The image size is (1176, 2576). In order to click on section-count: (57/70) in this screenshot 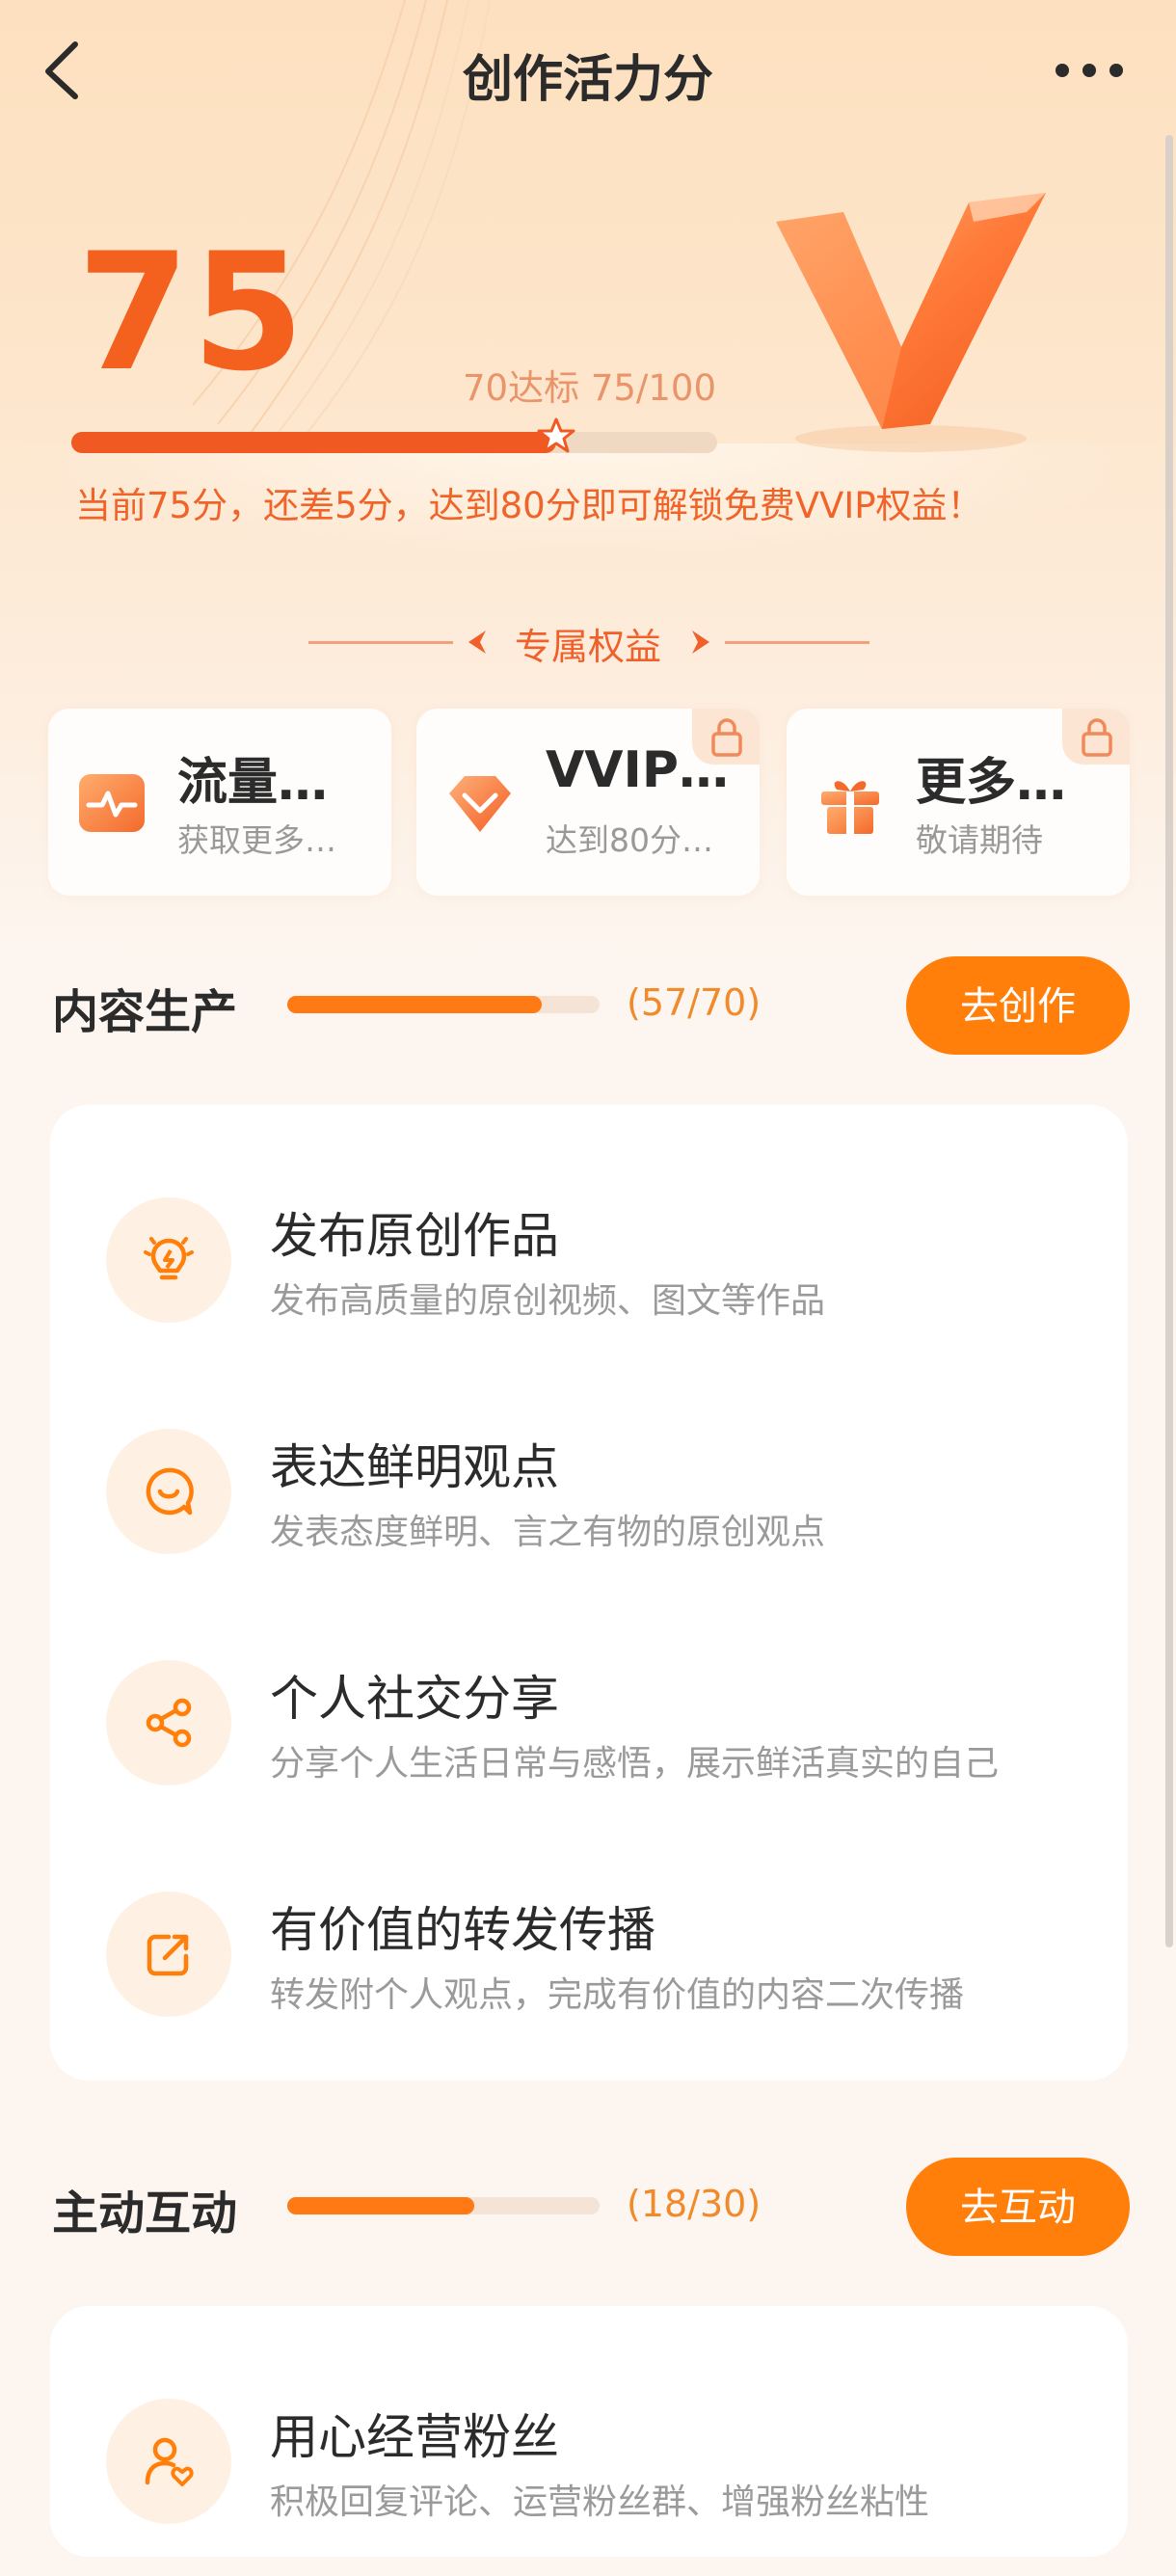, I will do `click(694, 1003)`.